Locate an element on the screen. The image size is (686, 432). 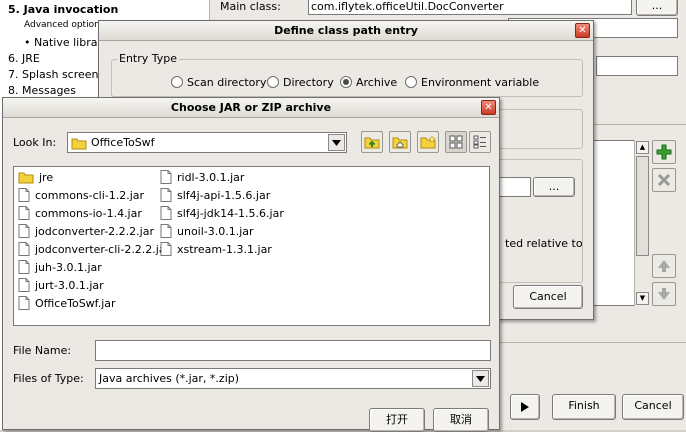
add-entry-button is located at coordinates (664, 152).